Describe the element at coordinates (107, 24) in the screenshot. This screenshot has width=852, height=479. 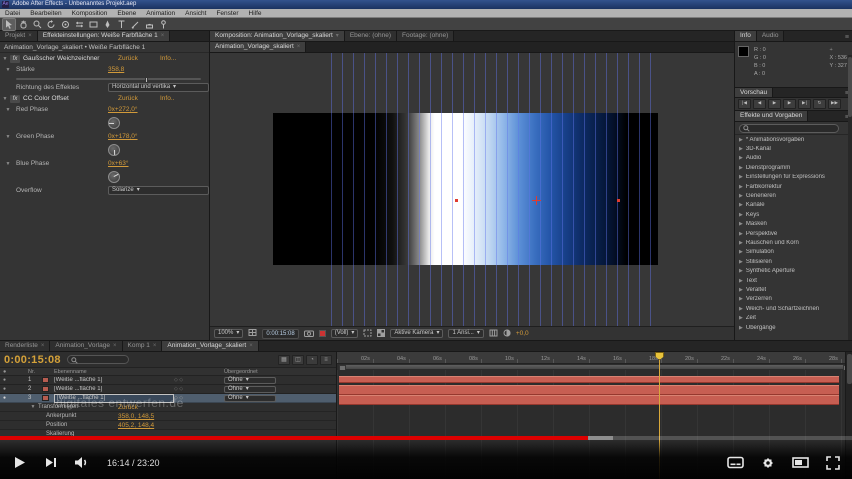
I see `pen-tool-icon` at that location.